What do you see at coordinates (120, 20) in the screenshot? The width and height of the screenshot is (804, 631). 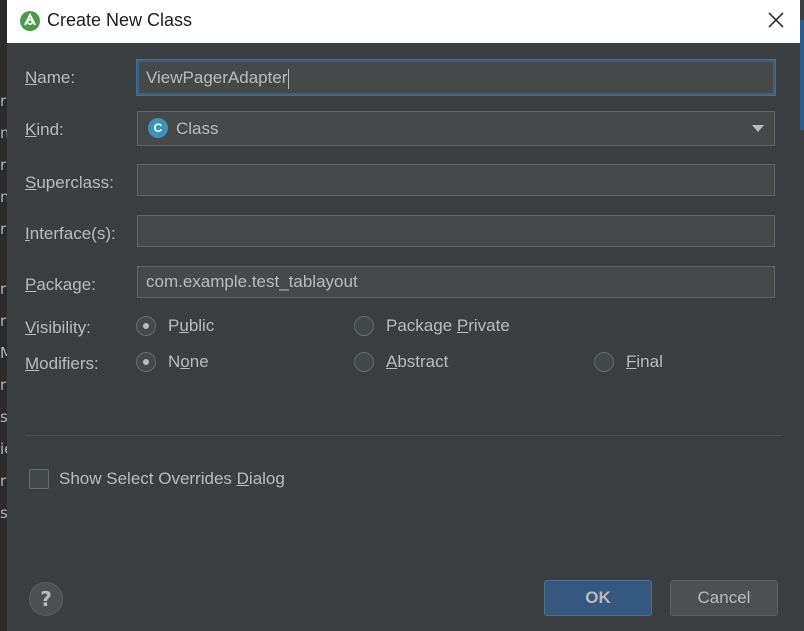 I see `dialog-title: Create New Class` at bounding box center [120, 20].